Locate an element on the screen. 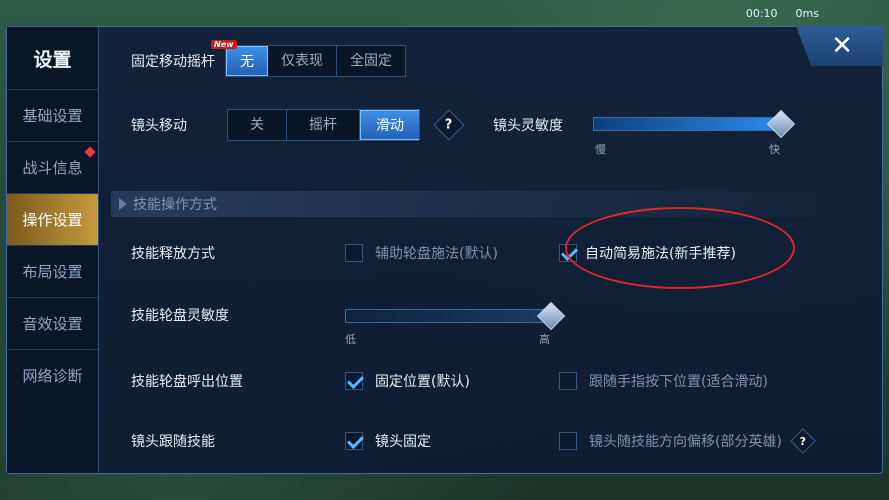 The image size is (889, 500). sidebar-item-audio: 音效设置 is located at coordinates (52, 323).